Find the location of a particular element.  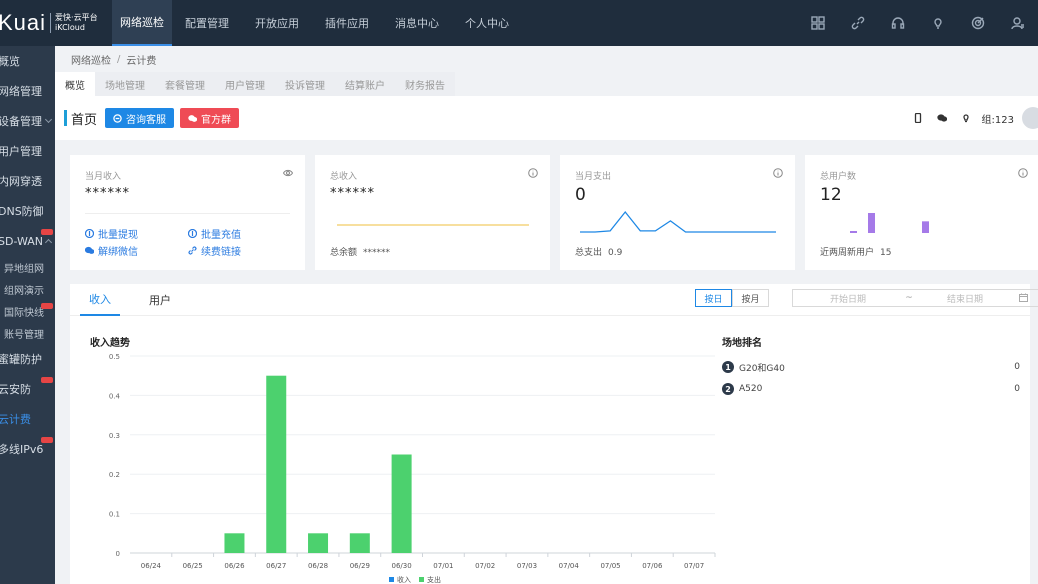

consult-service-button: 咨询客服 is located at coordinates (140, 118).